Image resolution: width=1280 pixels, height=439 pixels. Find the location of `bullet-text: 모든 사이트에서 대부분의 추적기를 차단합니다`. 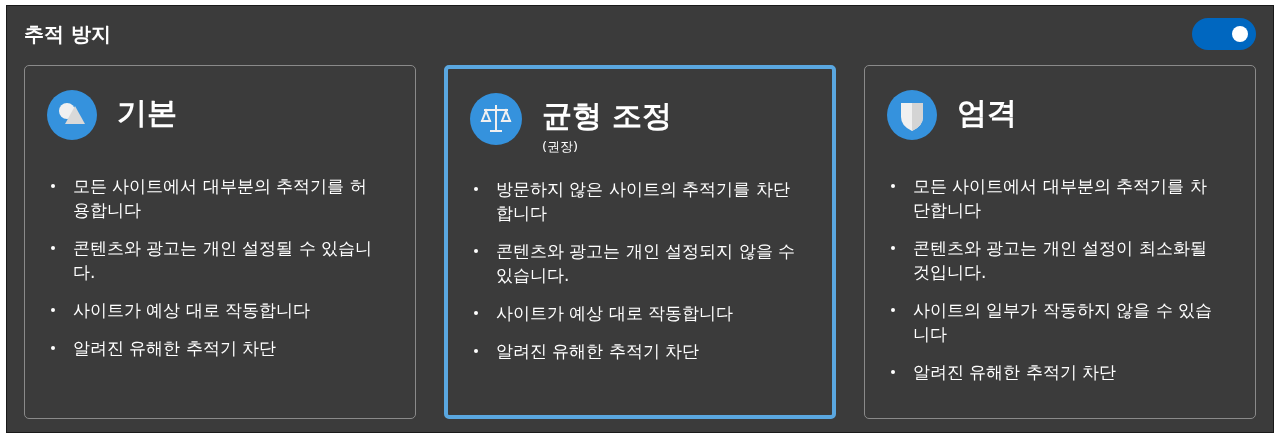

bullet-text: 모든 사이트에서 대부분의 추적기를 차단합니다 is located at coordinates (1060, 198).